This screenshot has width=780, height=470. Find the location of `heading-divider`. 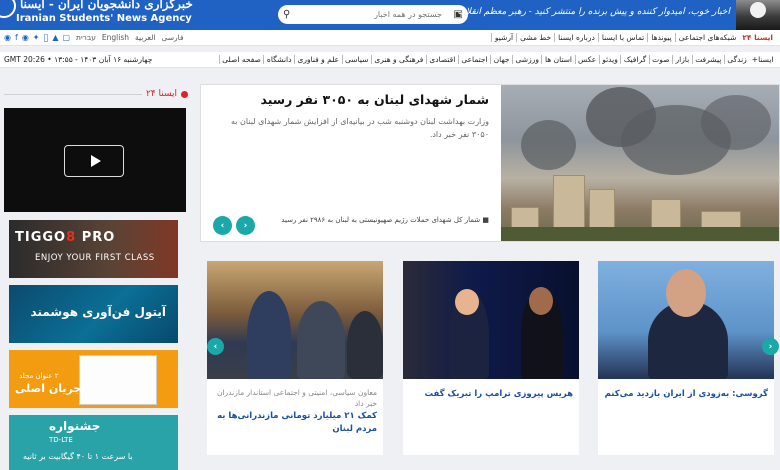

heading-divider is located at coordinates (73, 94).